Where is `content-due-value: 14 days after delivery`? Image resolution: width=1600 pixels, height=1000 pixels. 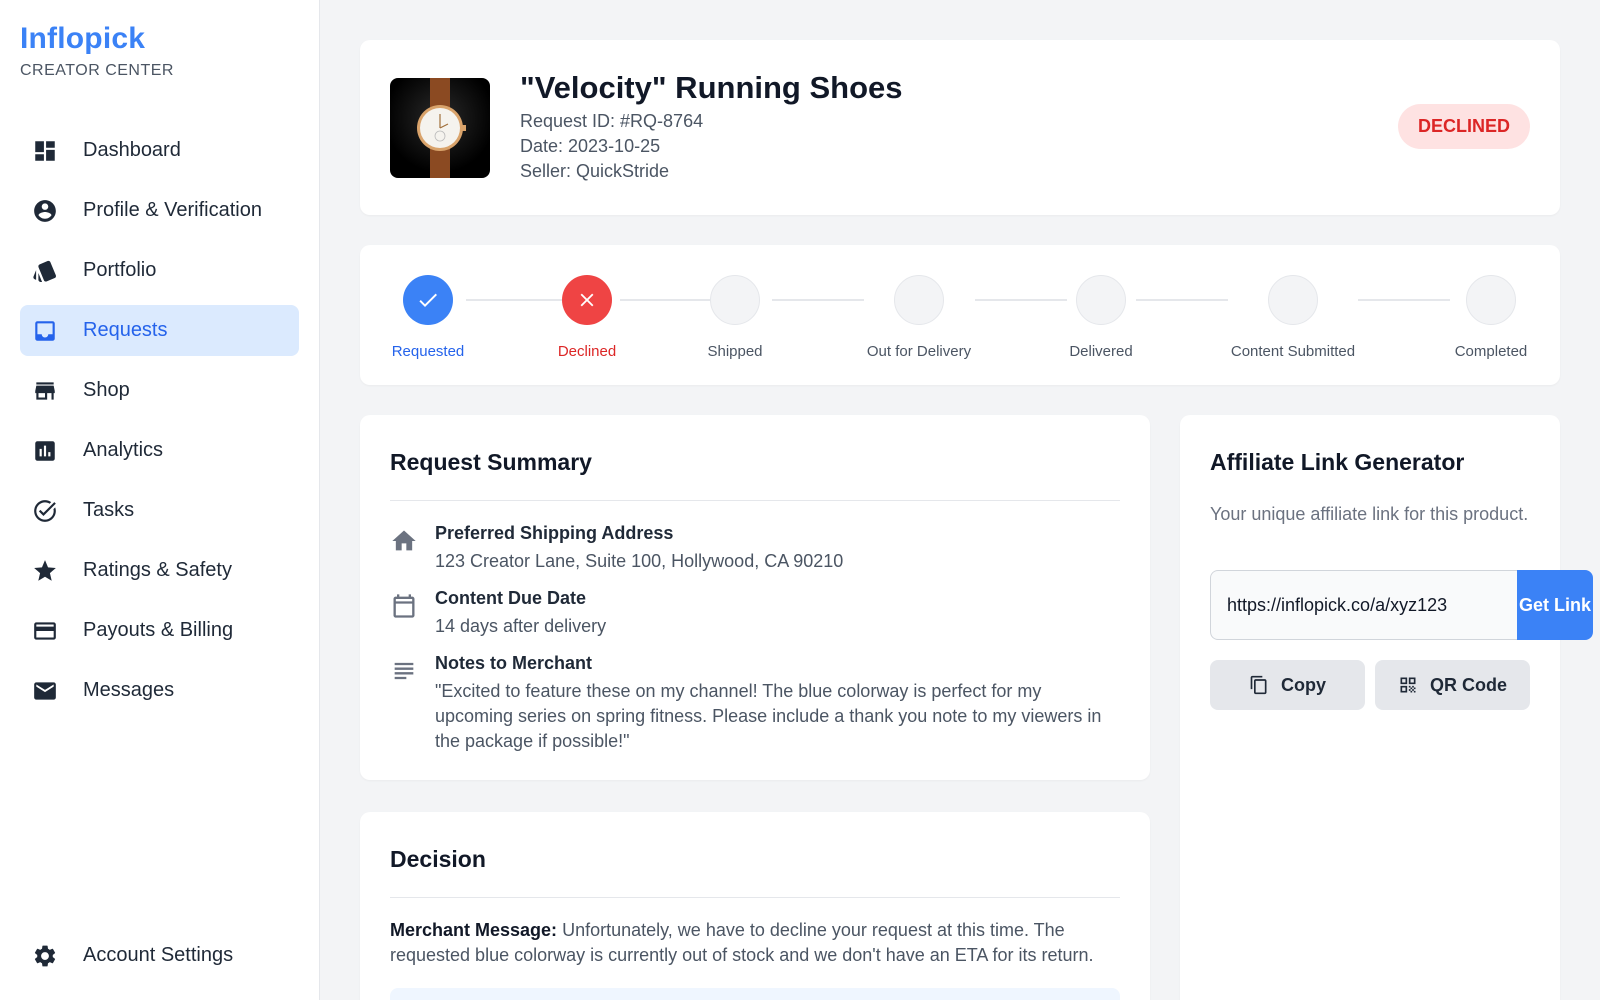 content-due-value: 14 days after delivery is located at coordinates (521, 626).